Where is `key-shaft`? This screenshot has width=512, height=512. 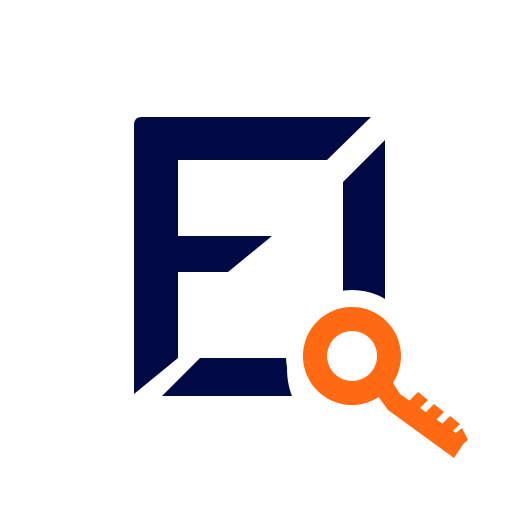 key-shaft is located at coordinates (419, 415).